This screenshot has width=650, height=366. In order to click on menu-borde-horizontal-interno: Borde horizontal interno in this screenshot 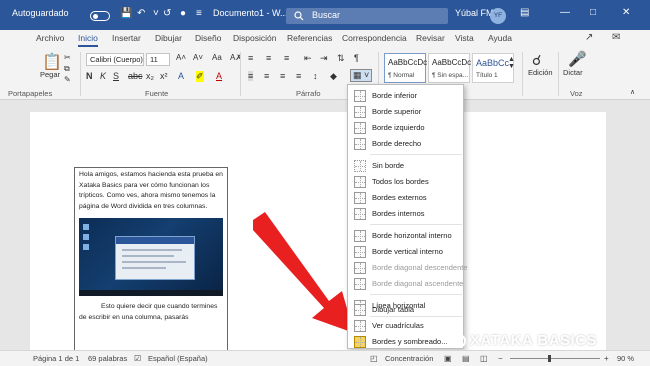, I will do `click(405, 236)`.